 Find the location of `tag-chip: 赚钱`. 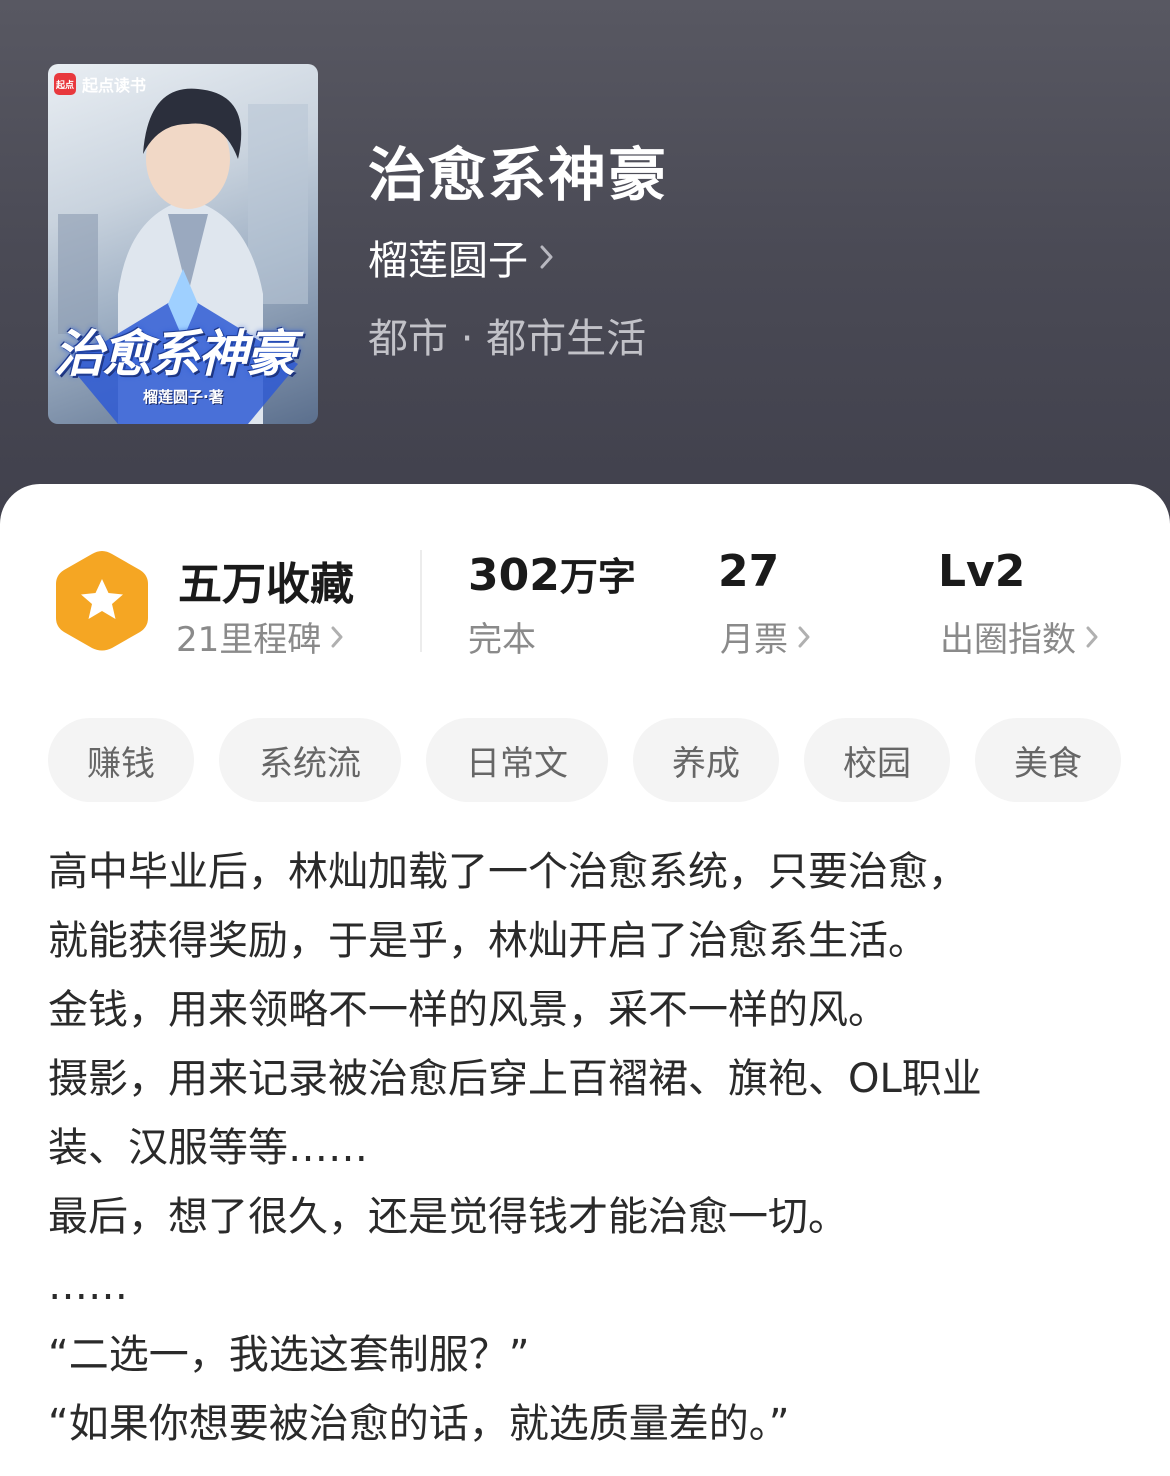

tag-chip: 赚钱 is located at coordinates (121, 760).